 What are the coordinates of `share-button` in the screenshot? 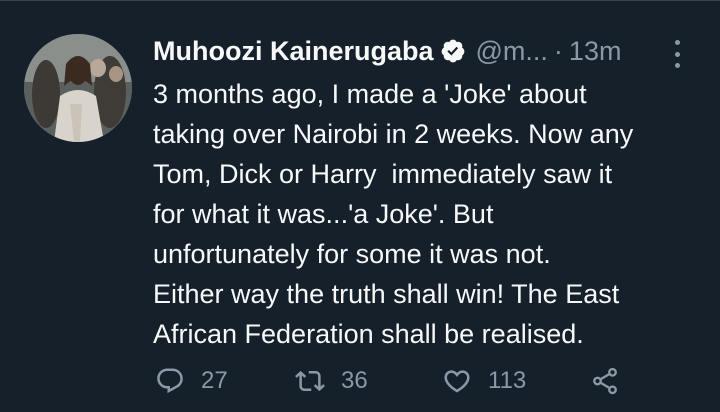 It's located at (605, 381).